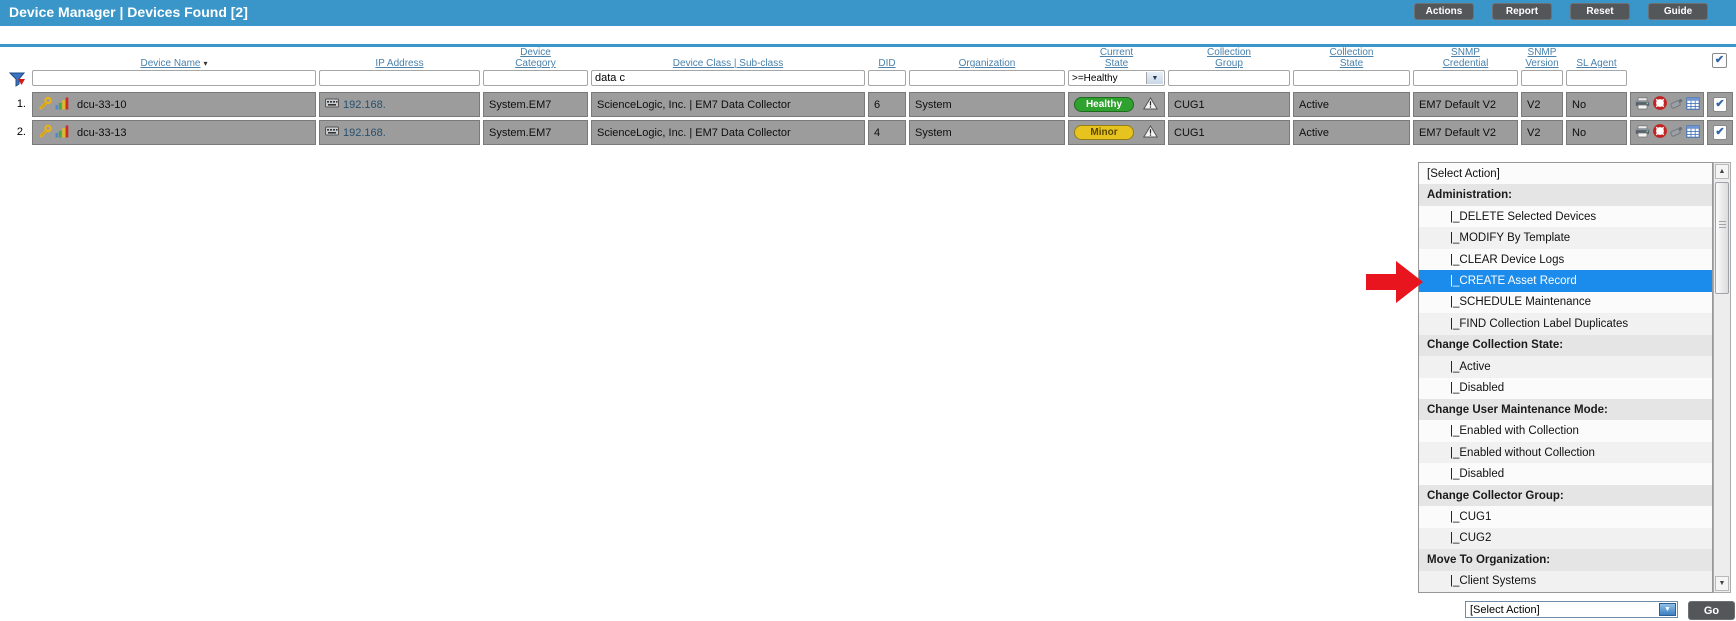 Image resolution: width=1736 pixels, height=621 pixels. Describe the element at coordinates (987, 57) in the screenshot. I see `column-header-organization: Organization` at that location.